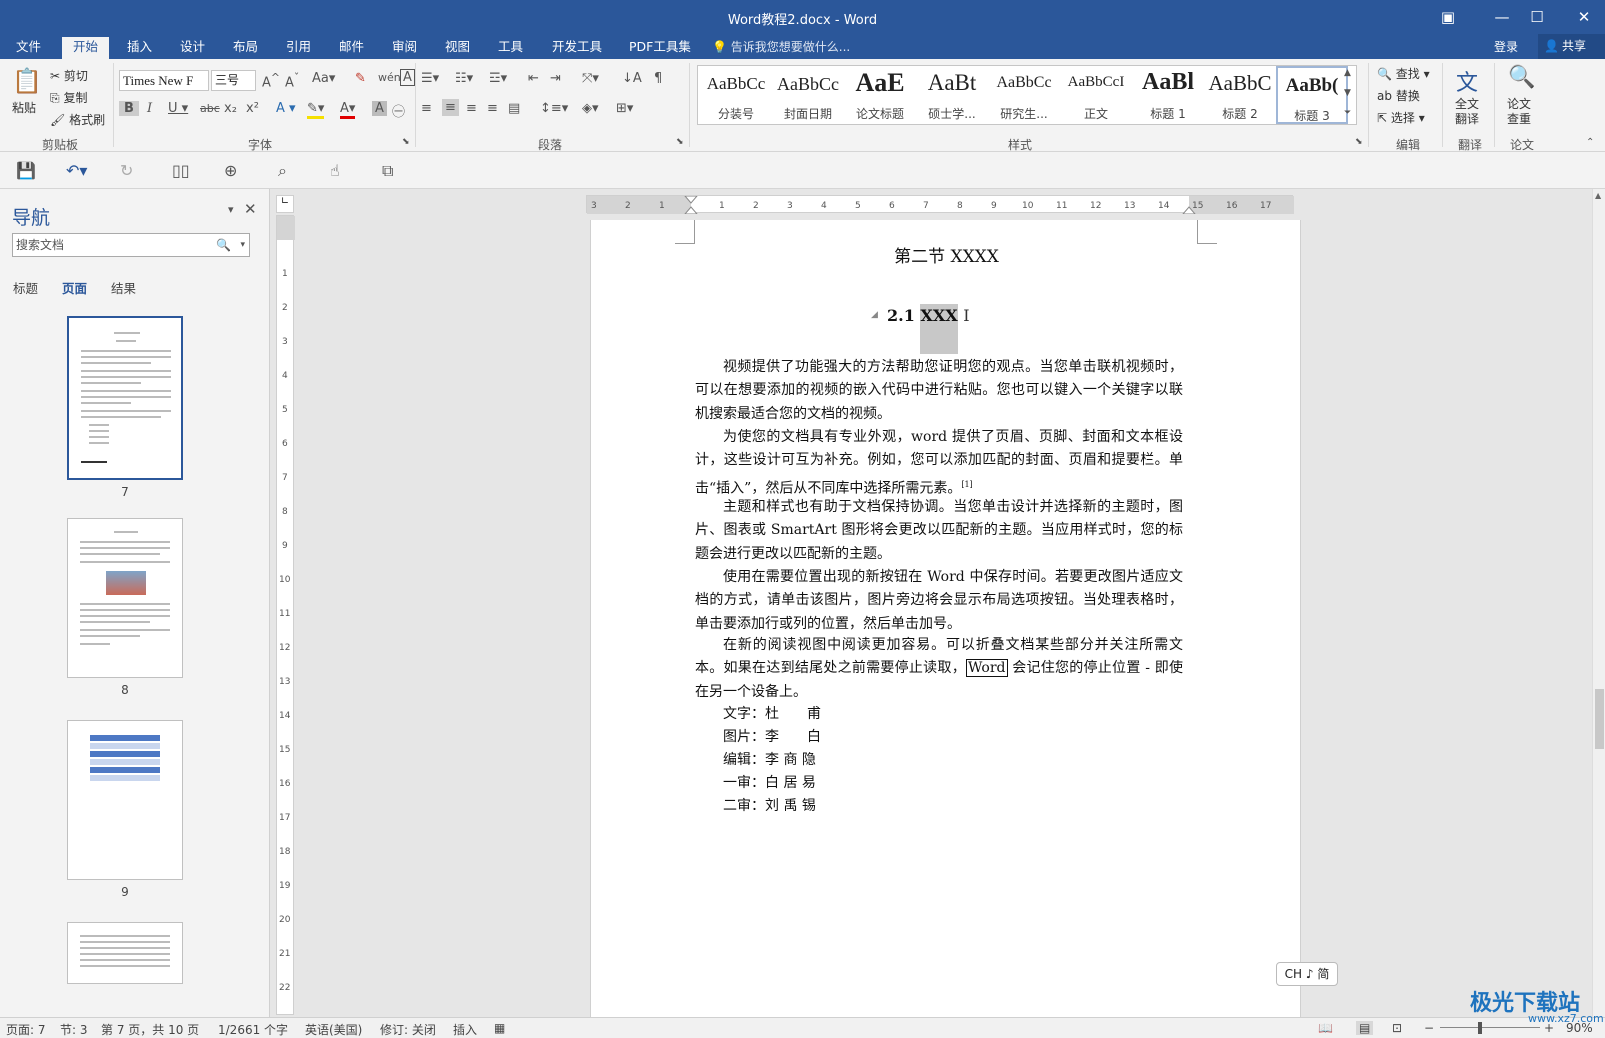 The height and width of the screenshot is (1038, 1605). I want to click on distributed-icon: ▤, so click(514, 108).